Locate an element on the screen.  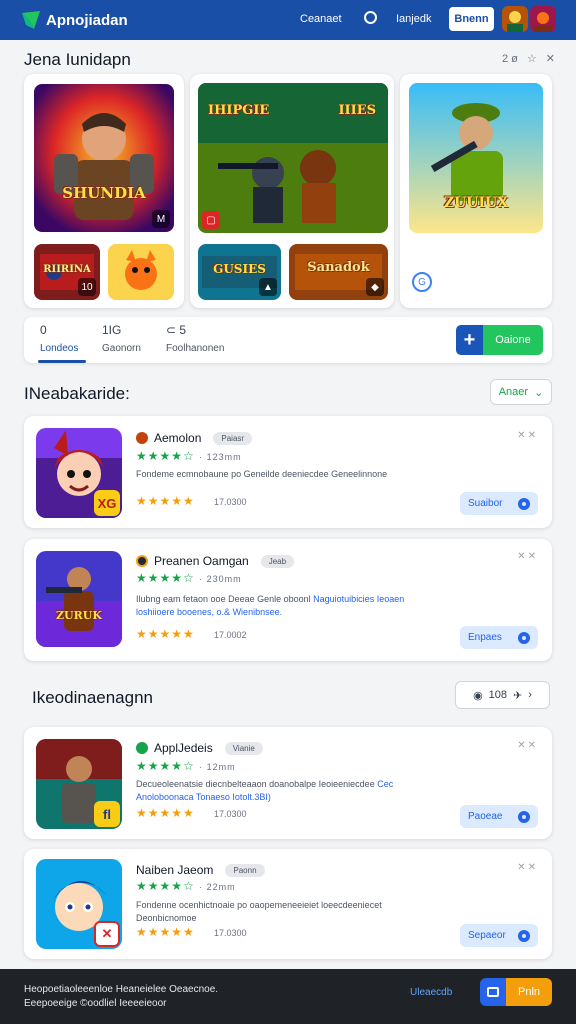
featured-caption-1: SHUNDIA is located at coordinates (104, 193).